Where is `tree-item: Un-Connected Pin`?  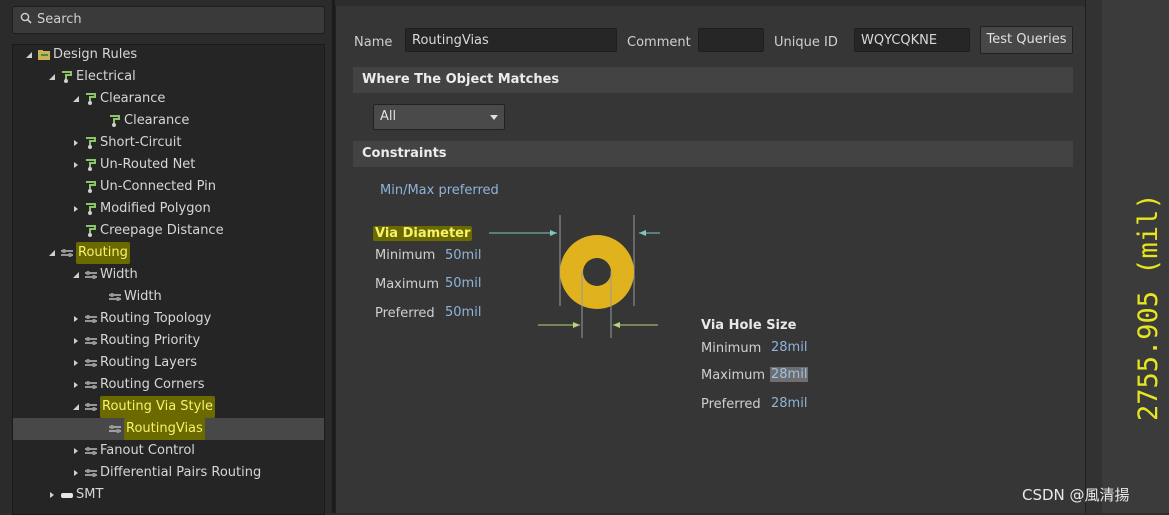 tree-item: Un-Connected Pin is located at coordinates (168, 187).